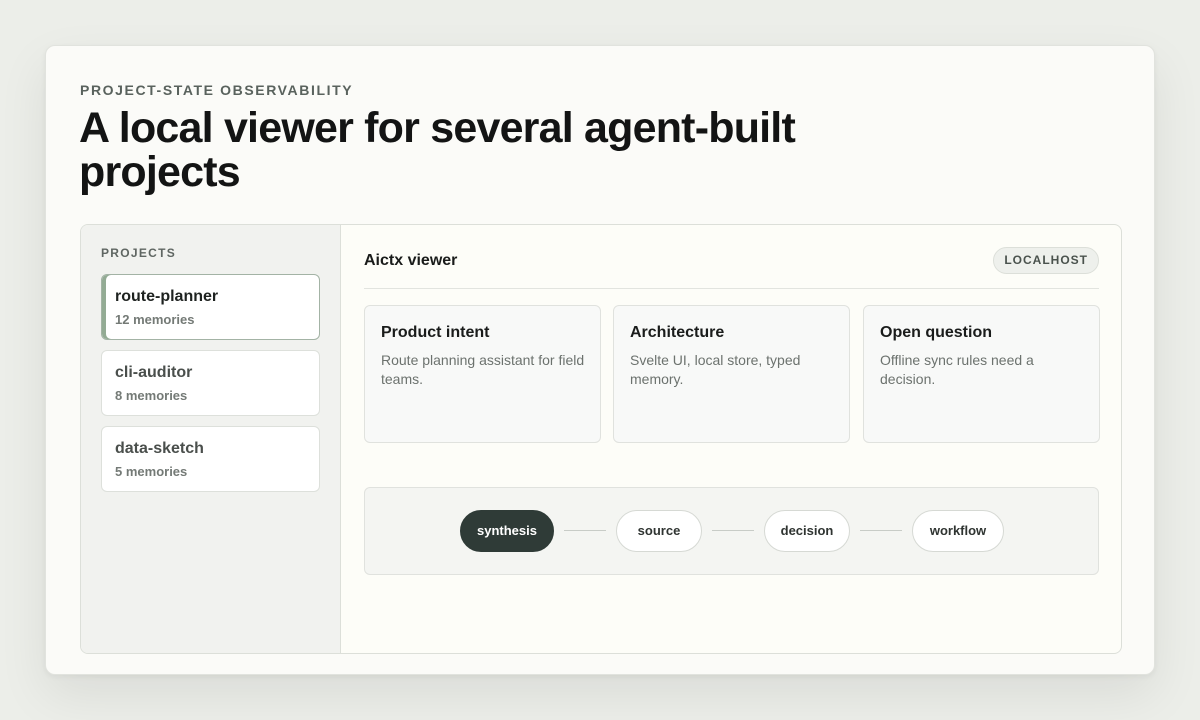 This screenshot has width=1200, height=720. I want to click on localhost-badge: LOCALHOST, so click(1046, 260).